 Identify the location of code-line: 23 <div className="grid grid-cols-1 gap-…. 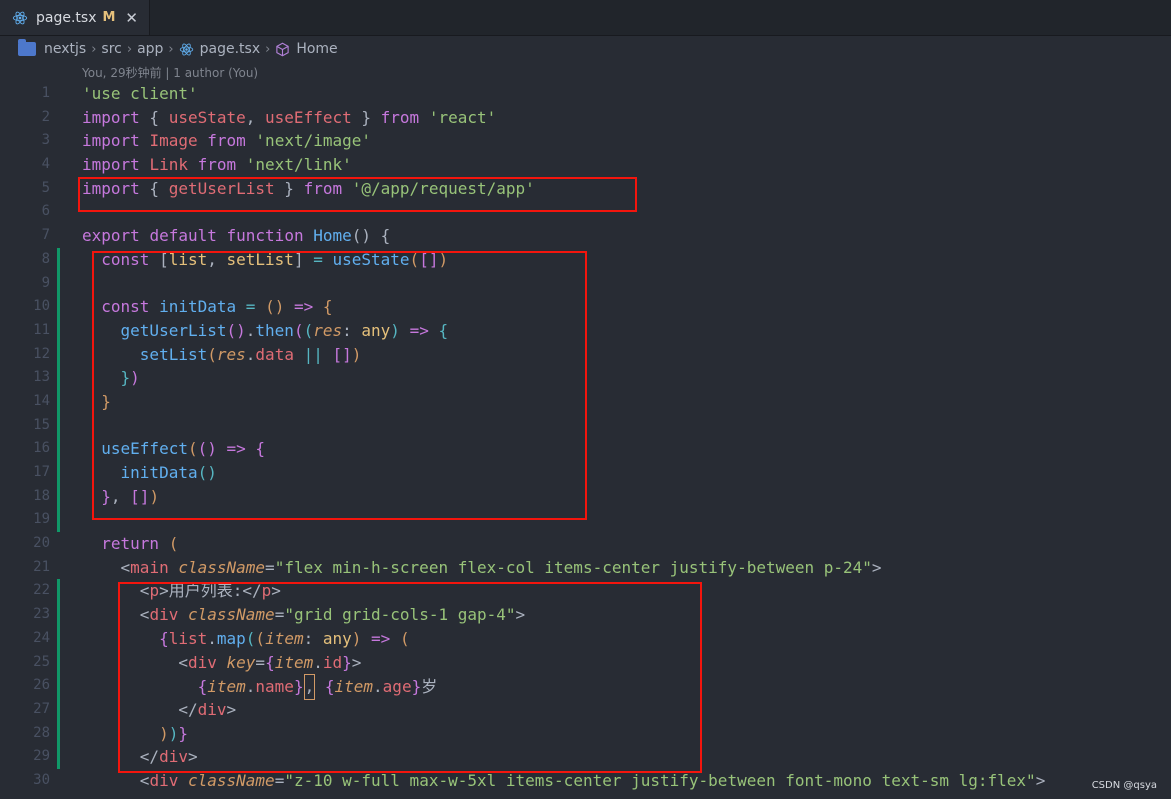
(585, 615).